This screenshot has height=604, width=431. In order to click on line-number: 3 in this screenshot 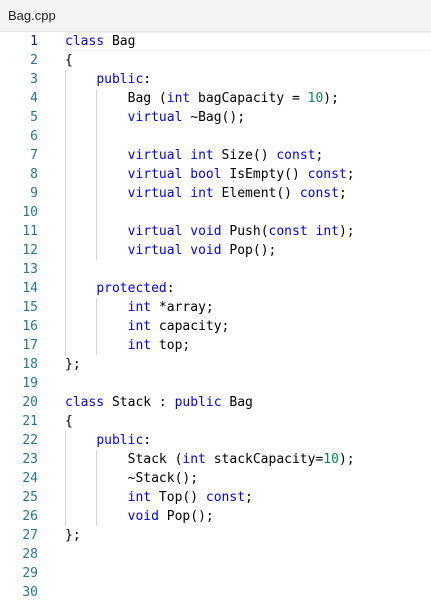, I will do `click(34, 79)`.